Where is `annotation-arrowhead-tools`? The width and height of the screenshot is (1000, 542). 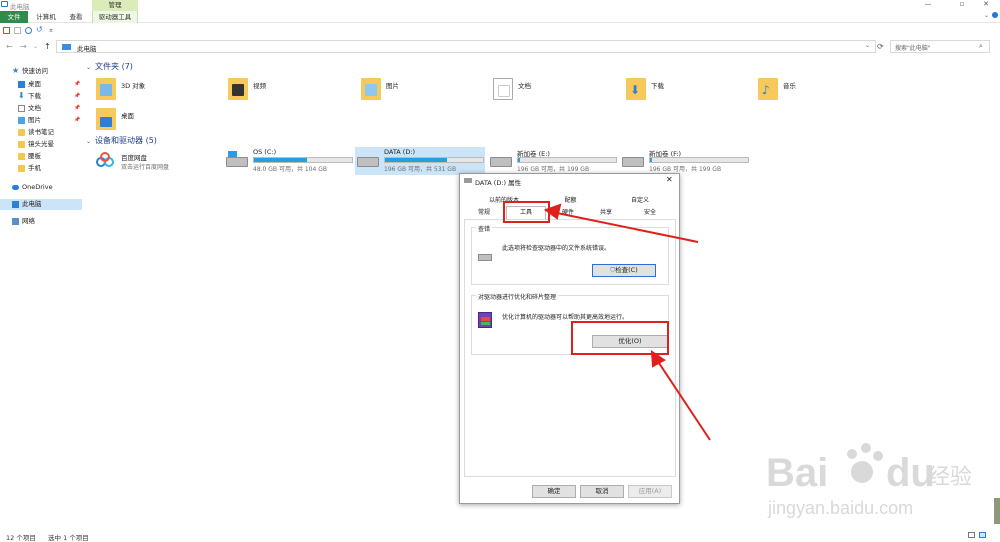
annotation-arrowhead-tools is located at coordinates (552, 211).